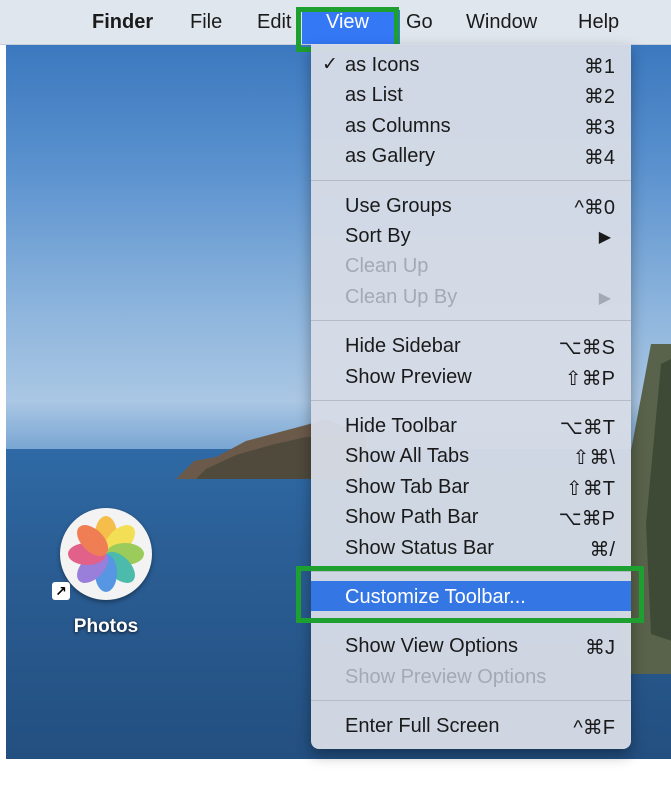 The height and width of the screenshot is (787, 671). I want to click on menu-item-label: as Gallery, so click(390, 156).